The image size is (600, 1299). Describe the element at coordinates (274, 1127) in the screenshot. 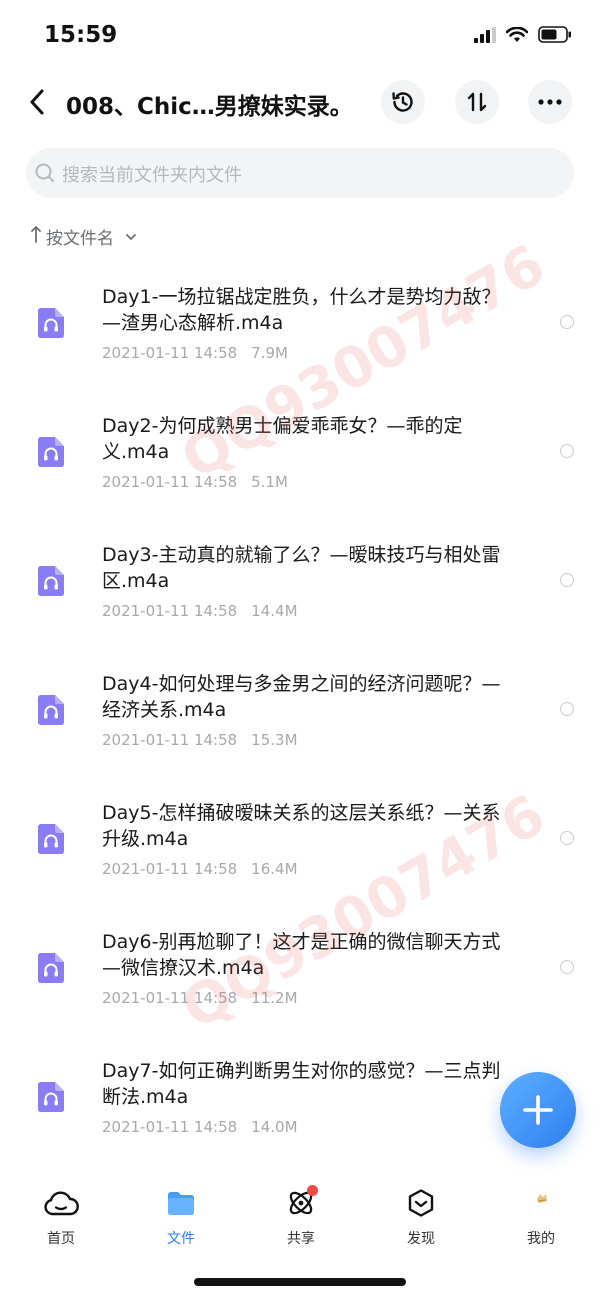

I see `file-size: 14.0M` at that location.